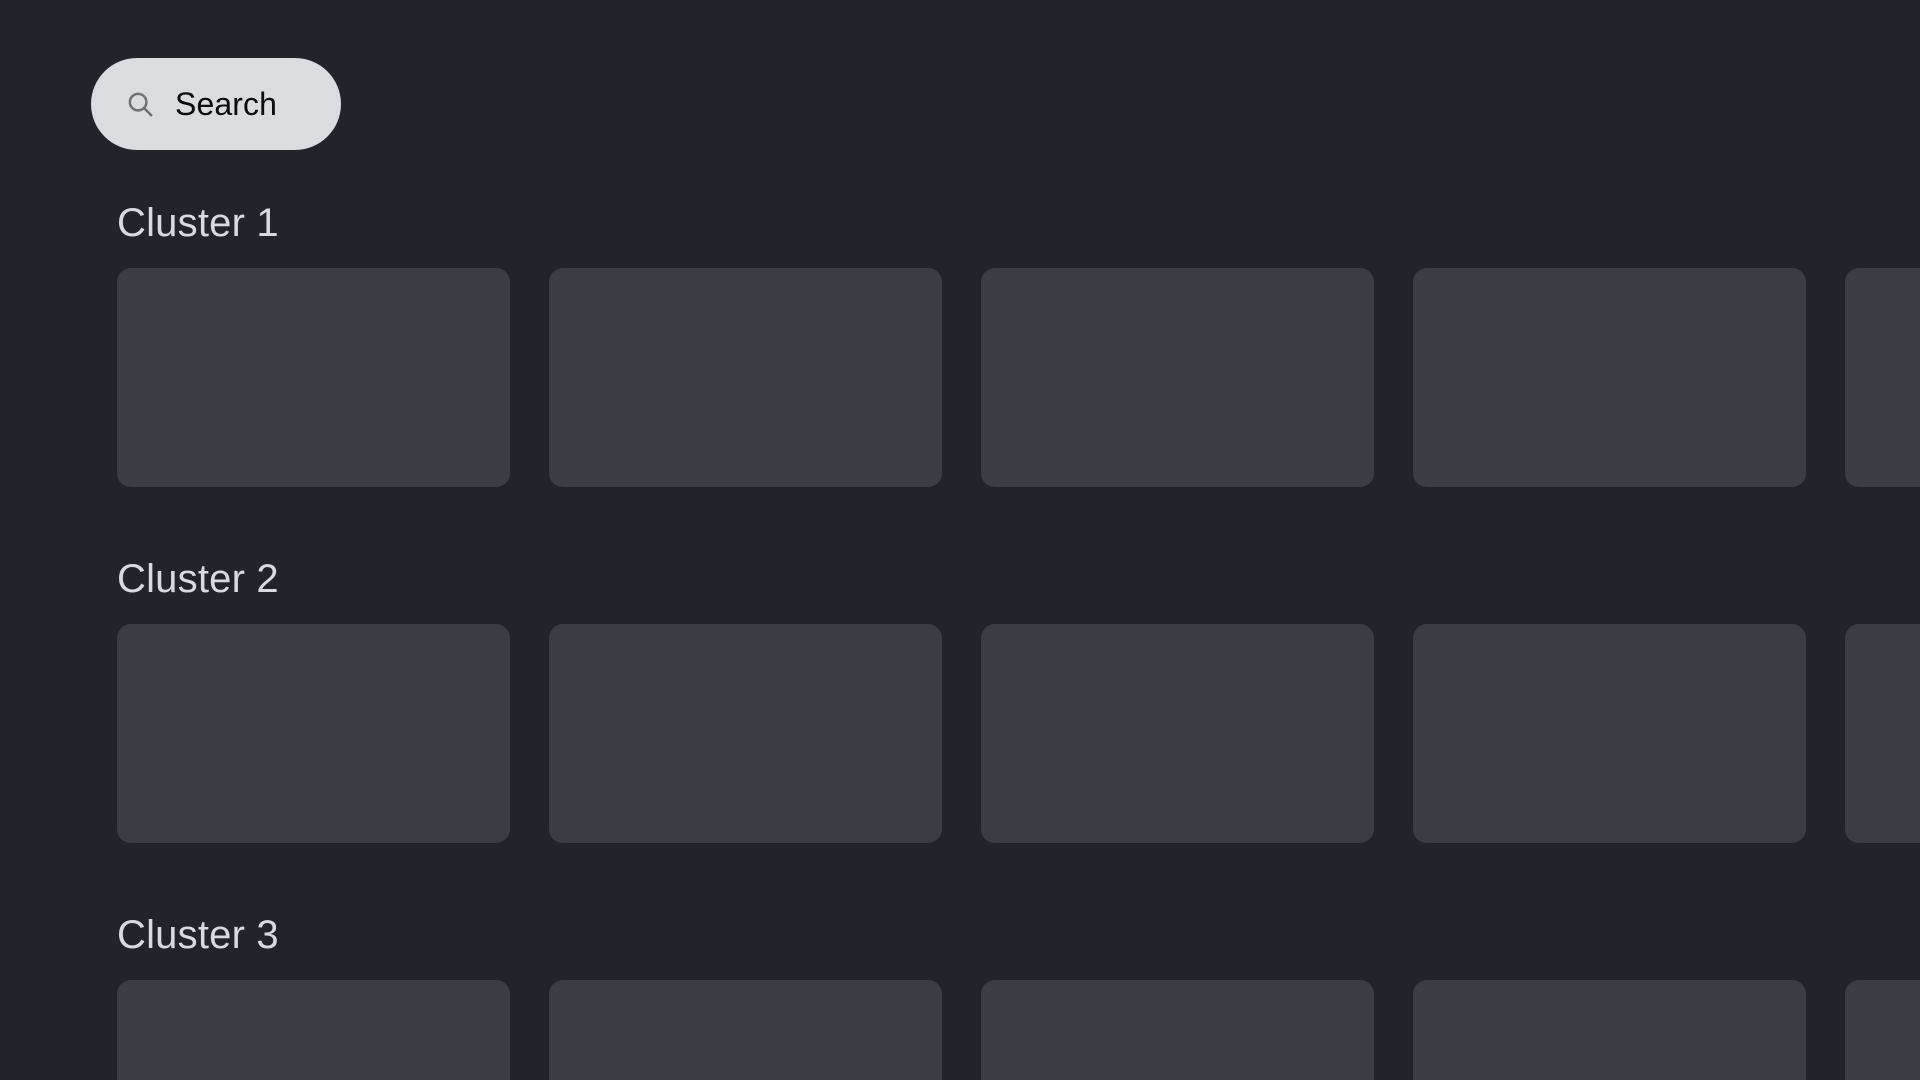 Image resolution: width=1920 pixels, height=1080 pixels. Describe the element at coordinates (198, 935) in the screenshot. I see `cluster-title: Cluster 3` at that location.